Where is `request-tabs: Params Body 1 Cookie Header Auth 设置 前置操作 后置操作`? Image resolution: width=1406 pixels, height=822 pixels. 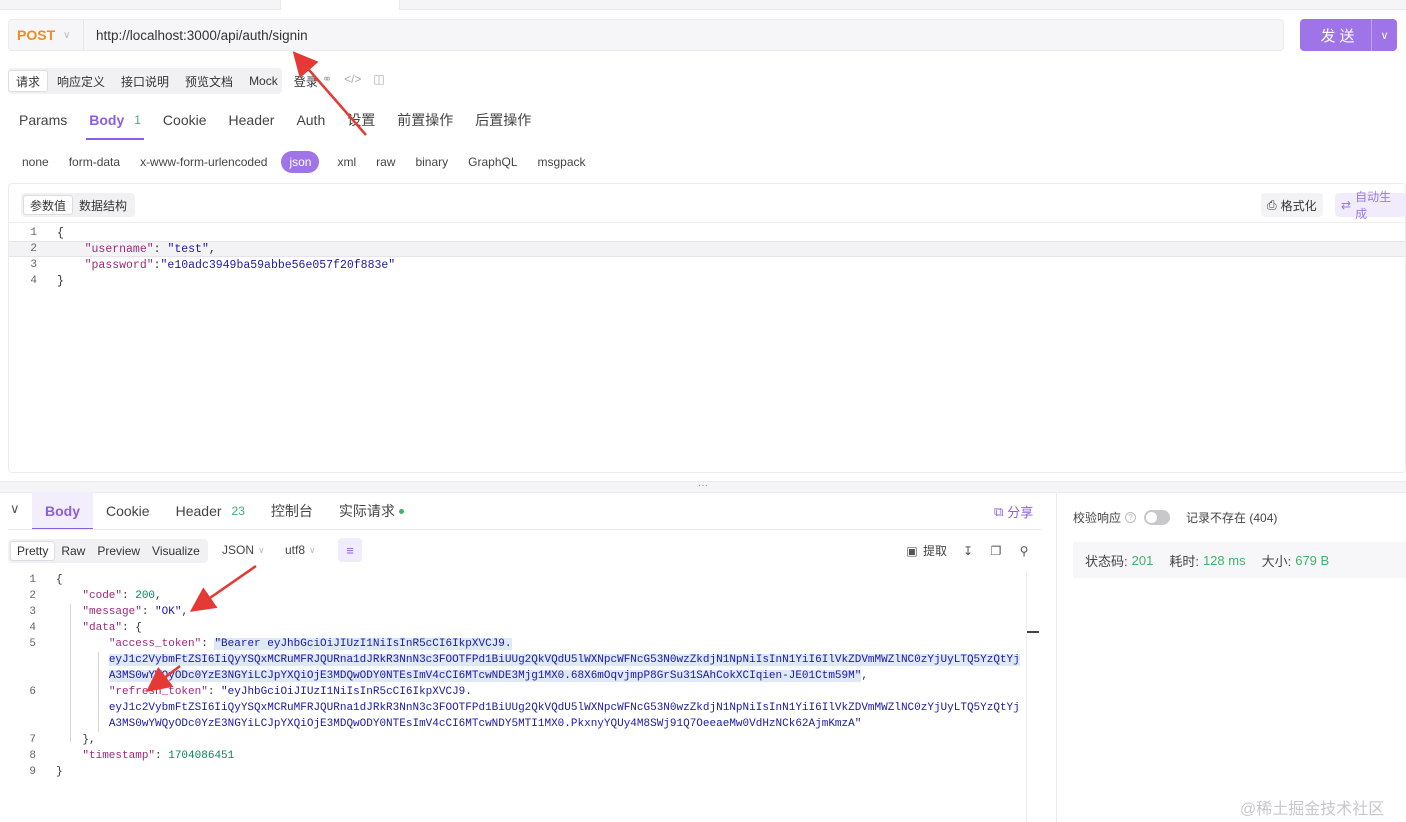 request-tabs: Params Body 1 Cookie Header Auth 设置 前置操作 后置操作 is located at coordinates (275, 120).